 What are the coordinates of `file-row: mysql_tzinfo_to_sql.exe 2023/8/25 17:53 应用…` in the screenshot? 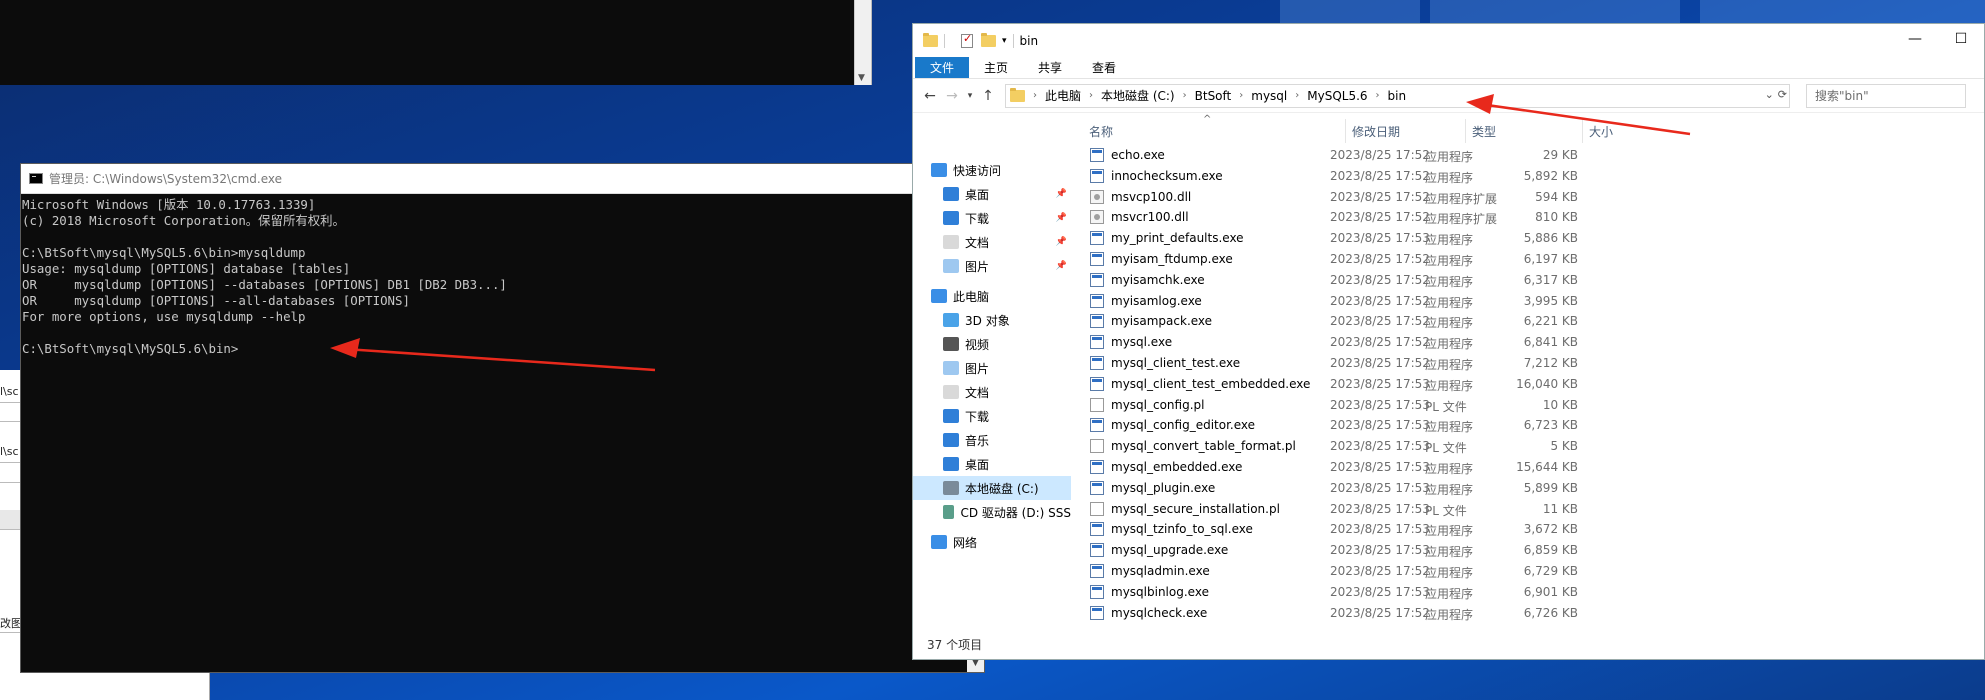 It's located at (1393, 529).